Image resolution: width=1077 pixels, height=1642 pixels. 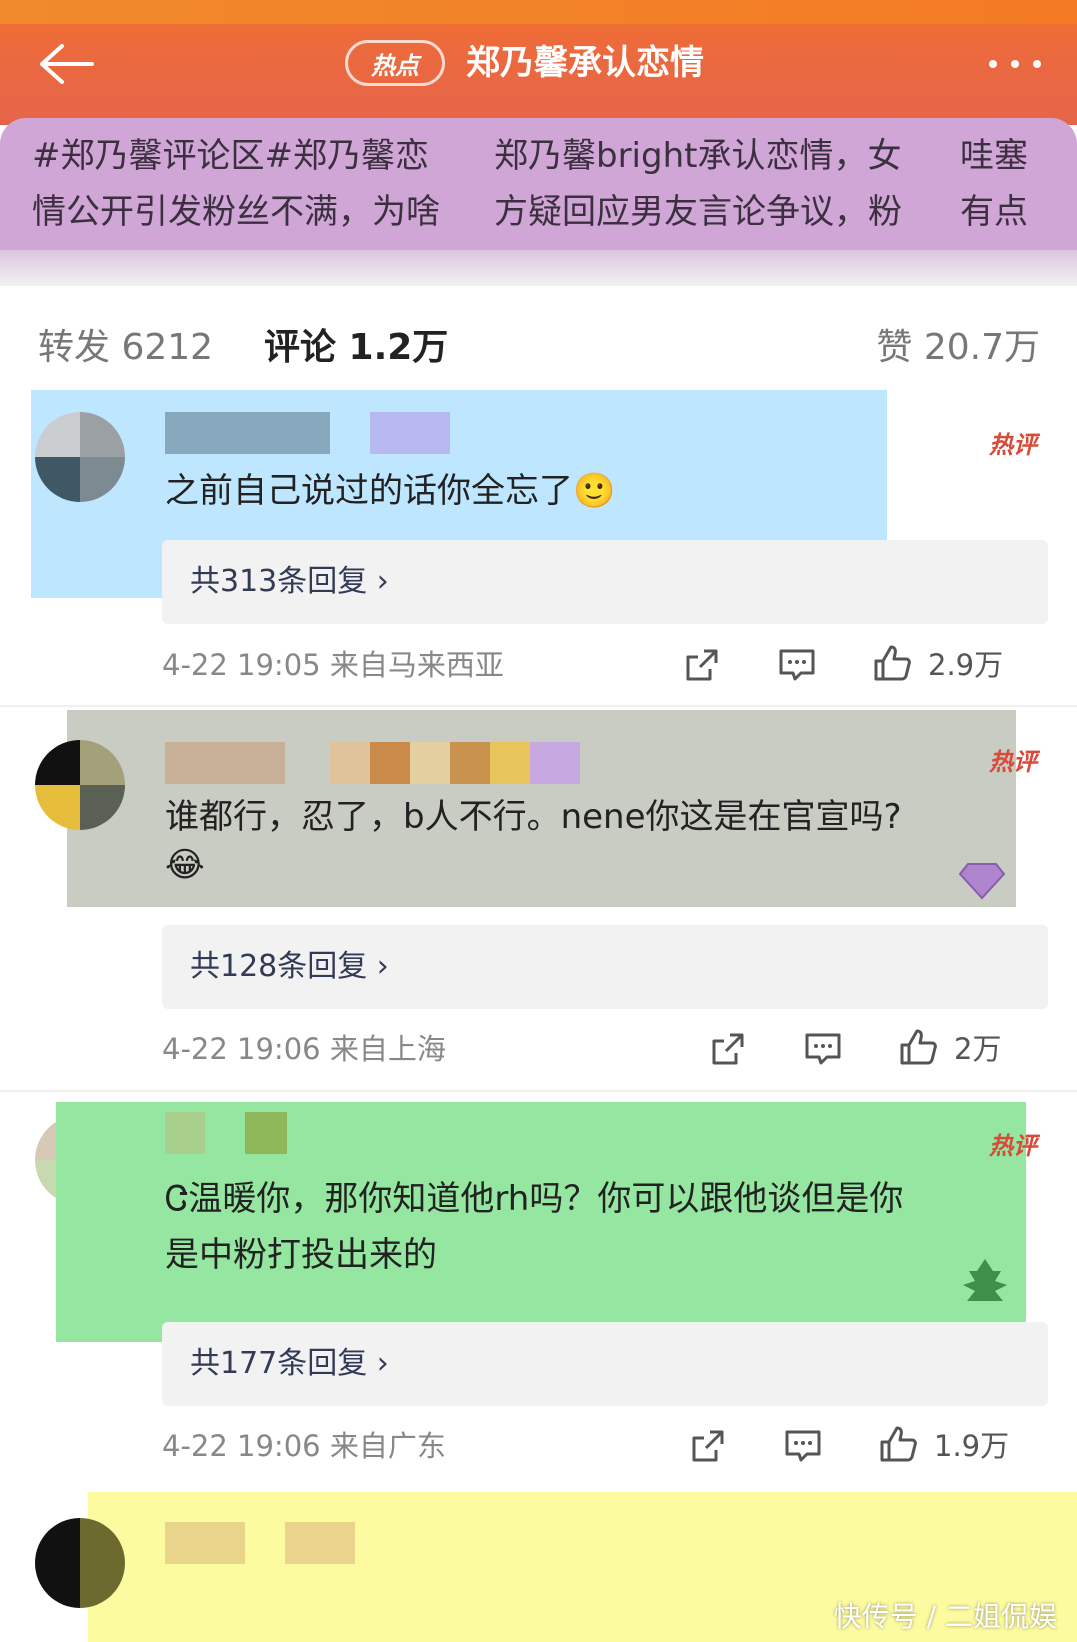 What do you see at coordinates (289, 966) in the screenshot?
I see `replies-count: 共128条回复 ›` at bounding box center [289, 966].